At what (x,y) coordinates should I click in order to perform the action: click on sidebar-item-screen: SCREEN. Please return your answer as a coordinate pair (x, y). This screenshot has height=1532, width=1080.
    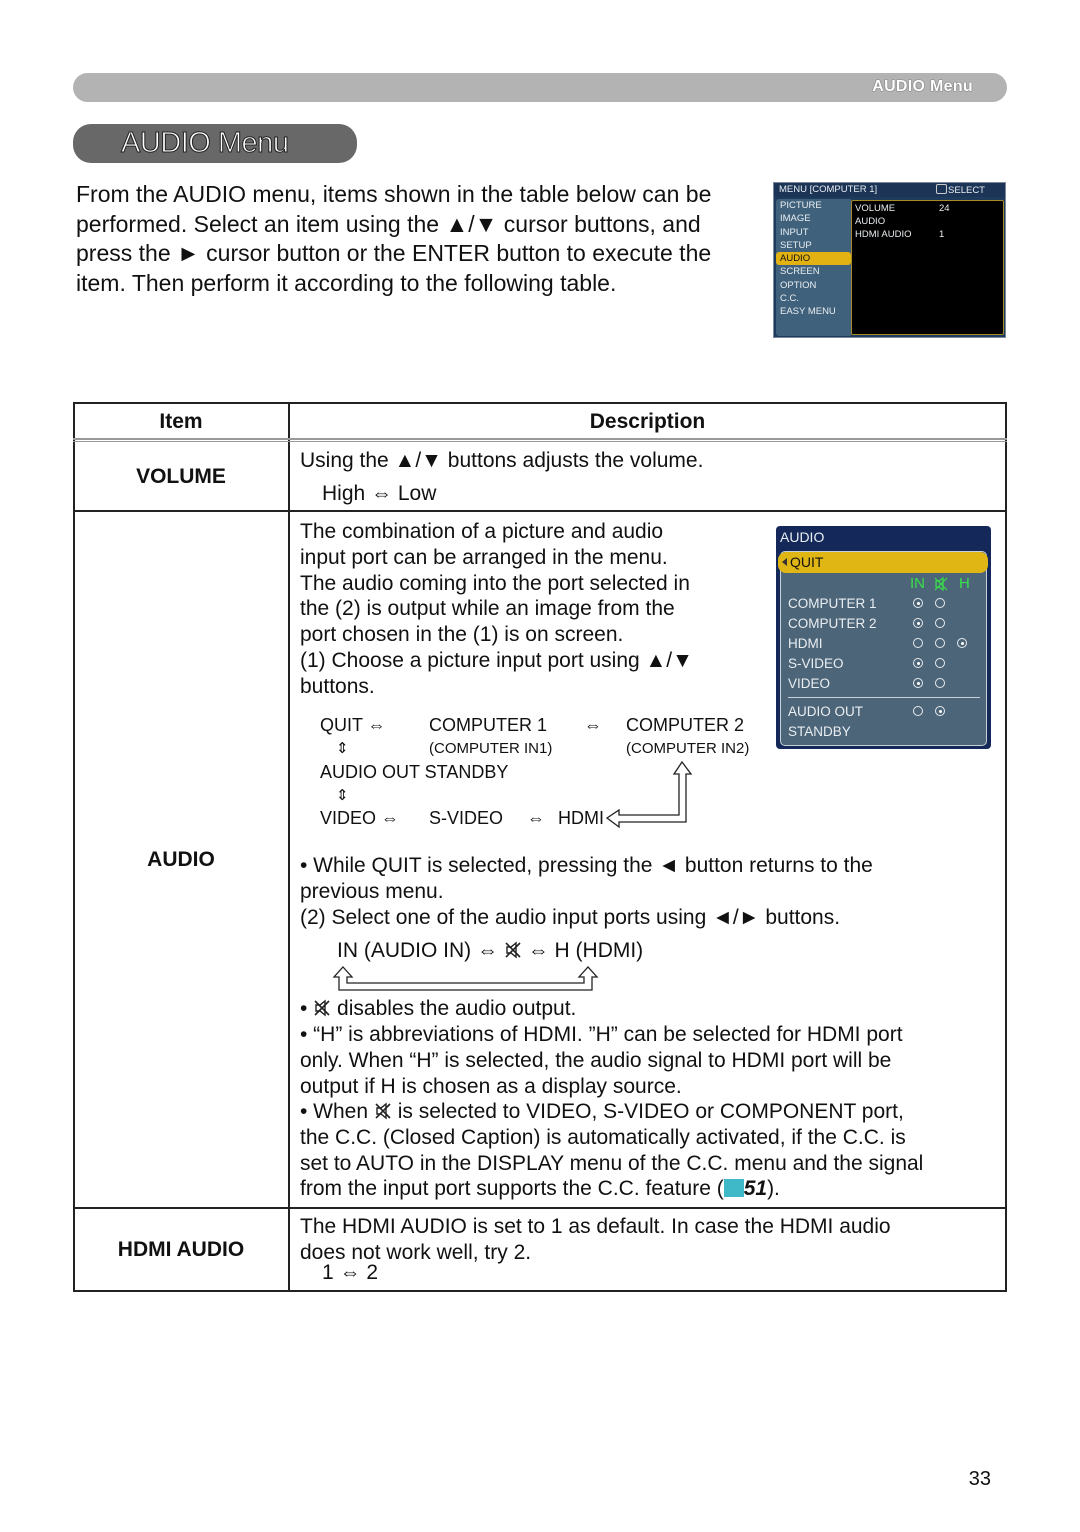
    Looking at the image, I should click on (813, 271).